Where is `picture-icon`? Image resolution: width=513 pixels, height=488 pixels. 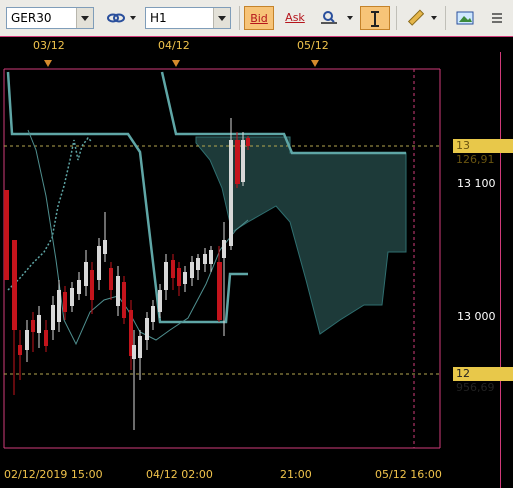 picture-icon is located at coordinates (465, 18).